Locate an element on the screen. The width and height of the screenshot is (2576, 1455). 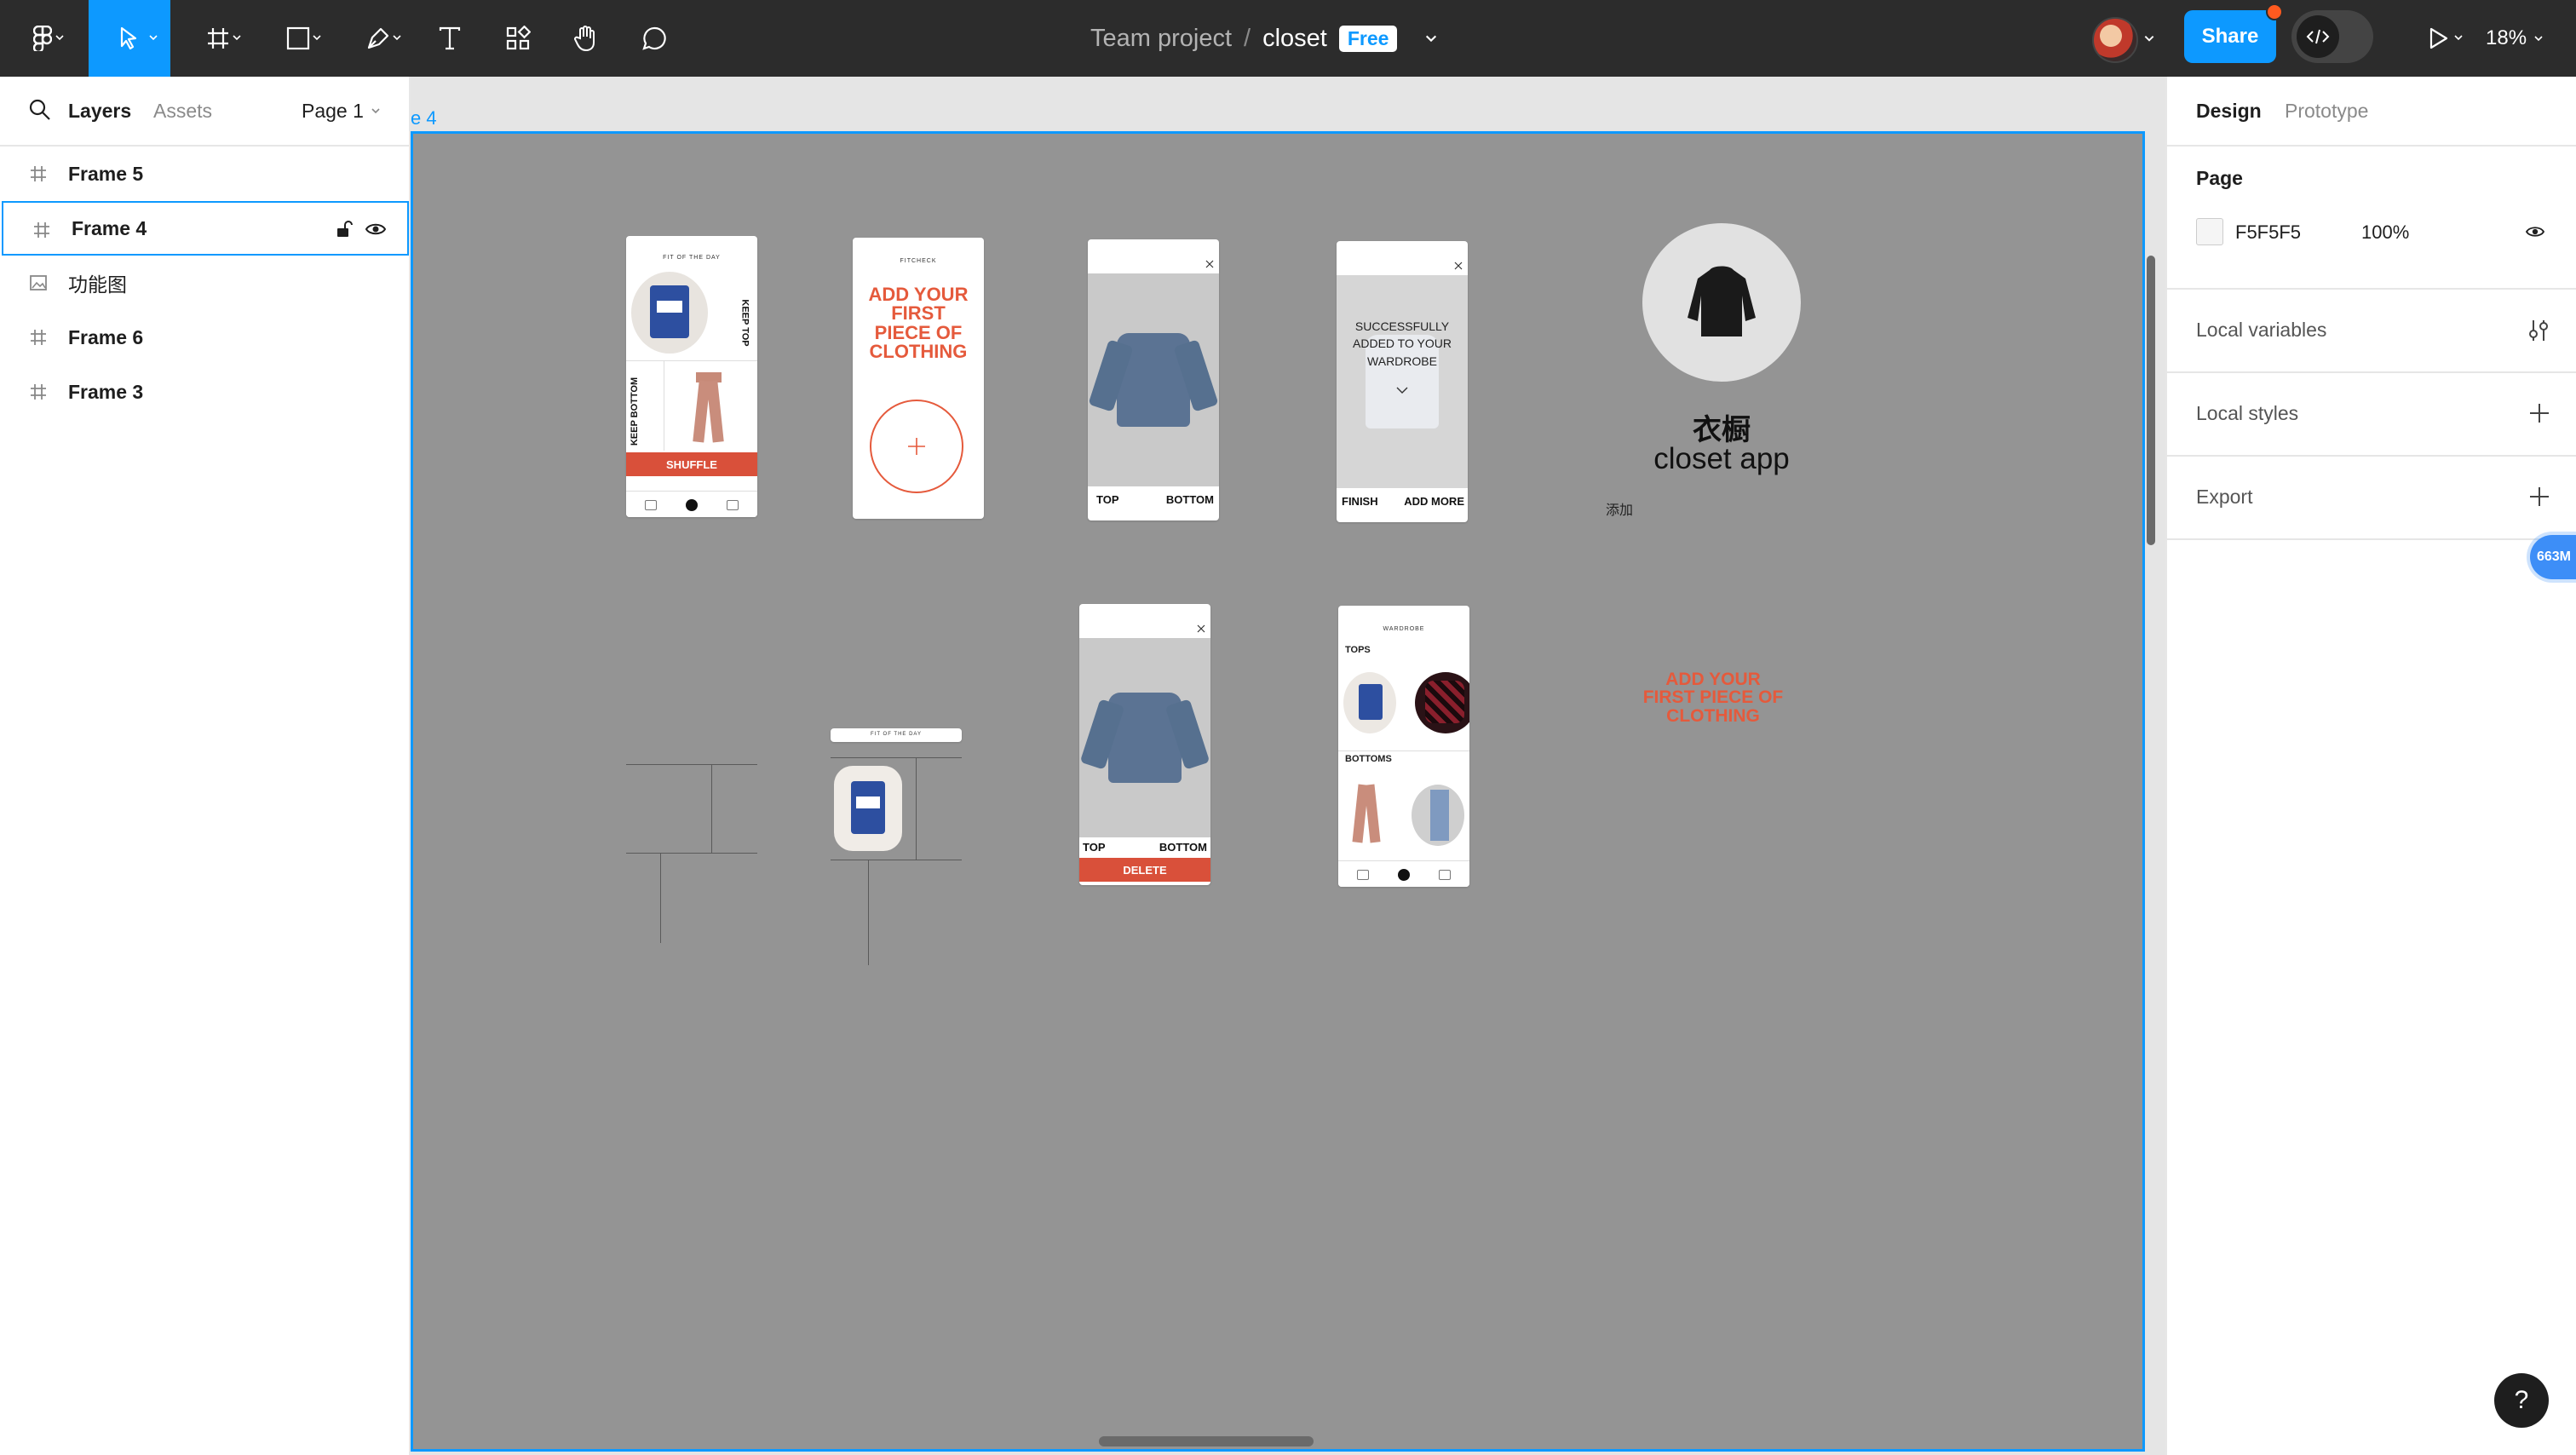
layer-label: Frame 3 is located at coordinates (106, 392).